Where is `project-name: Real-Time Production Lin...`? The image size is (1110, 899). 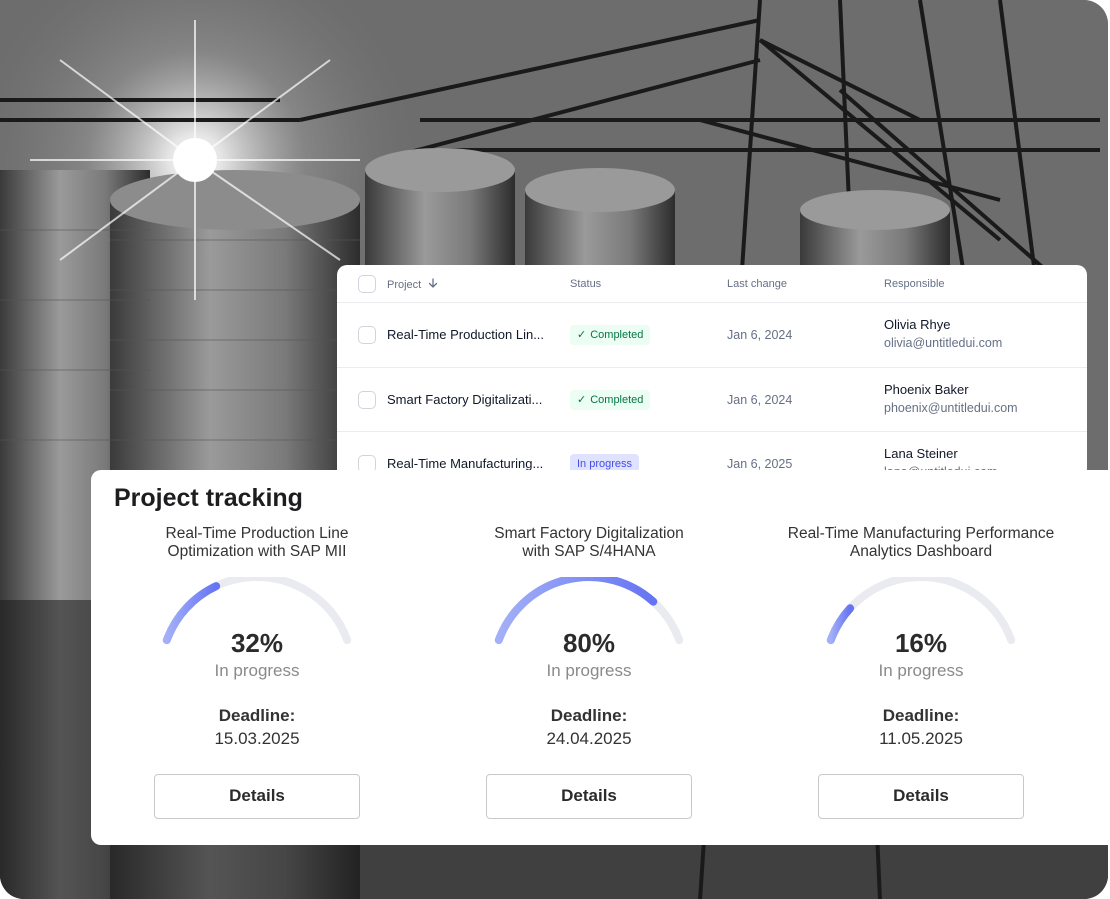 project-name: Real-Time Production Lin... is located at coordinates (466, 334).